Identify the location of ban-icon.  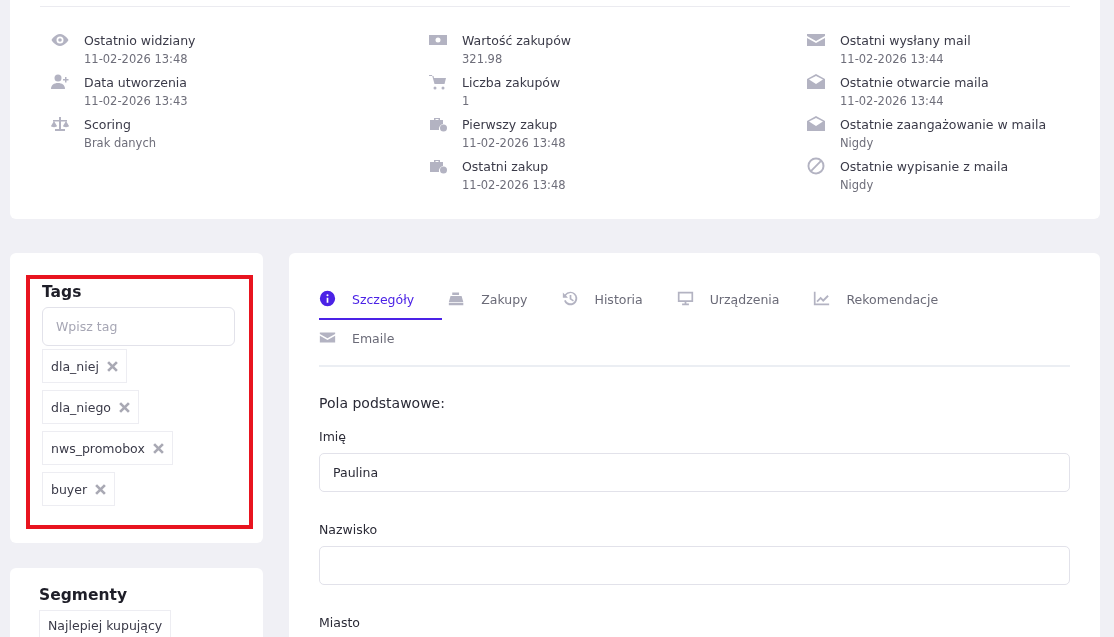
(816, 166).